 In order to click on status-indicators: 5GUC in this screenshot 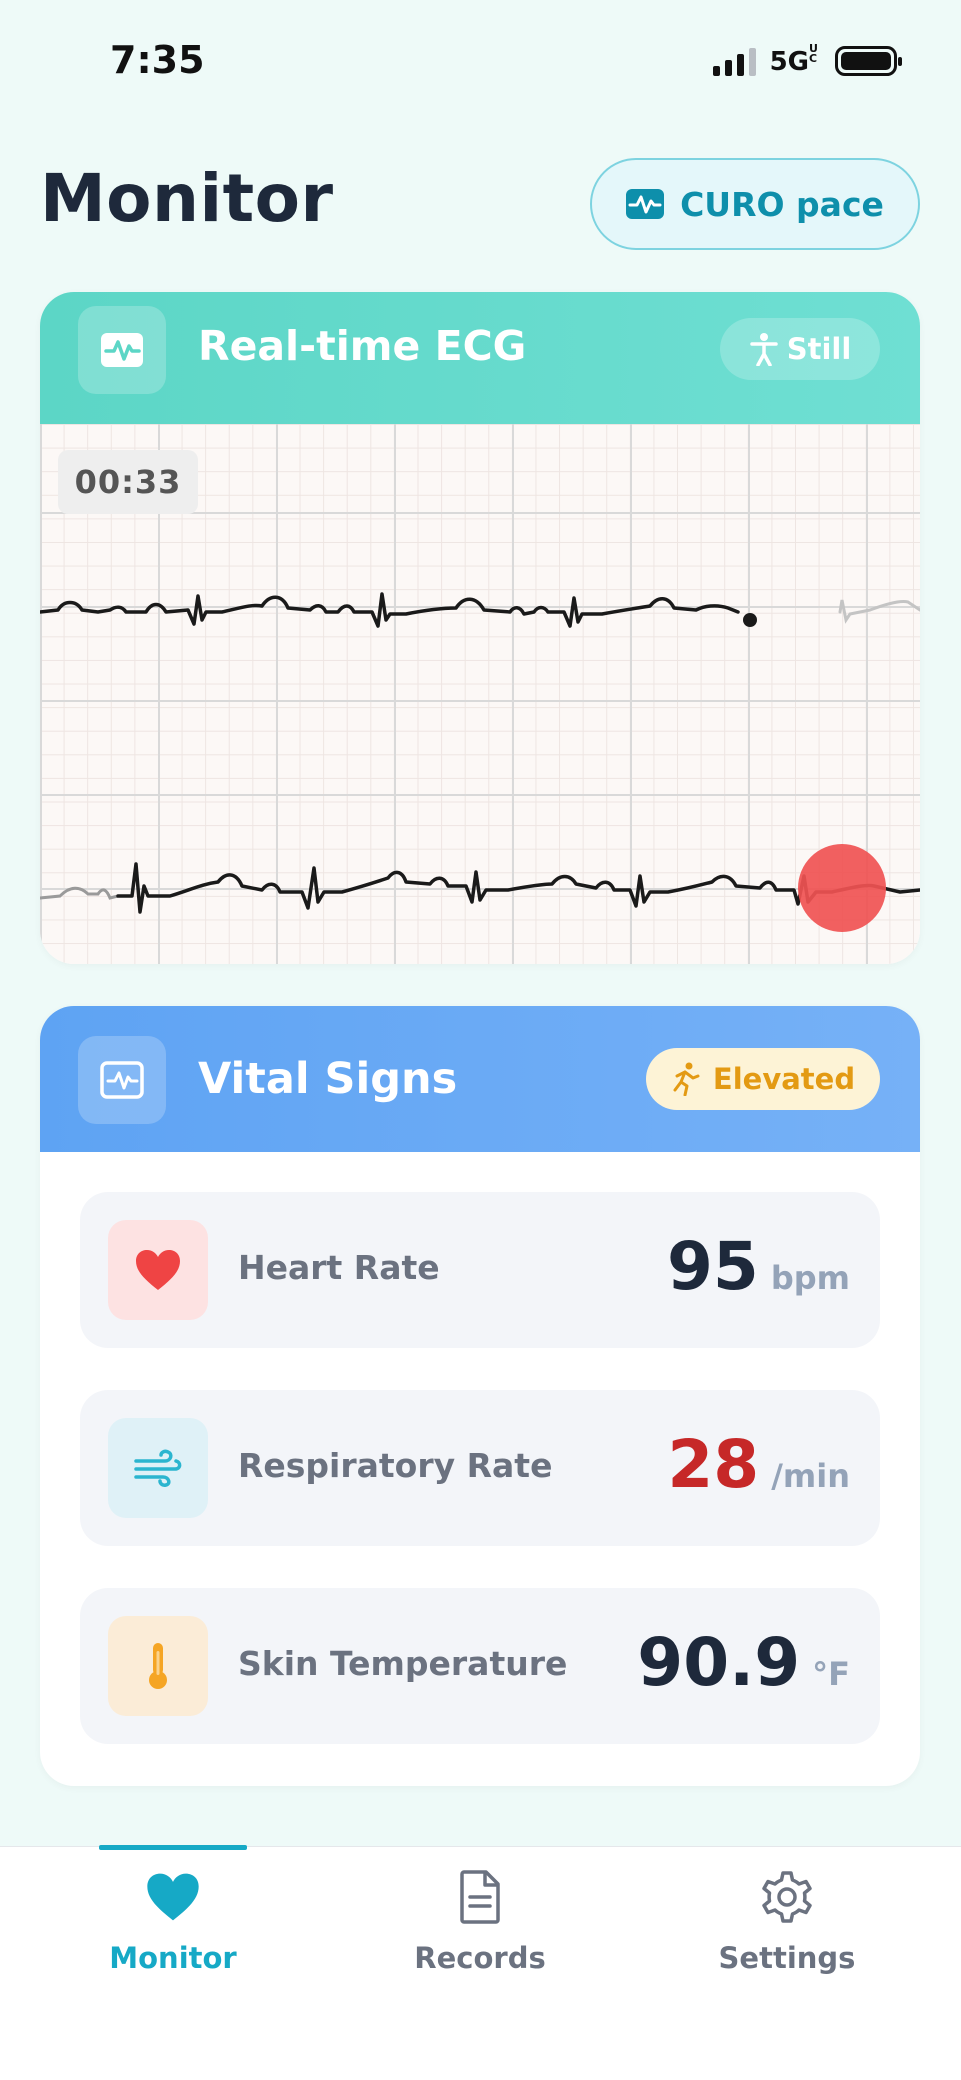, I will do `click(807, 59)`.